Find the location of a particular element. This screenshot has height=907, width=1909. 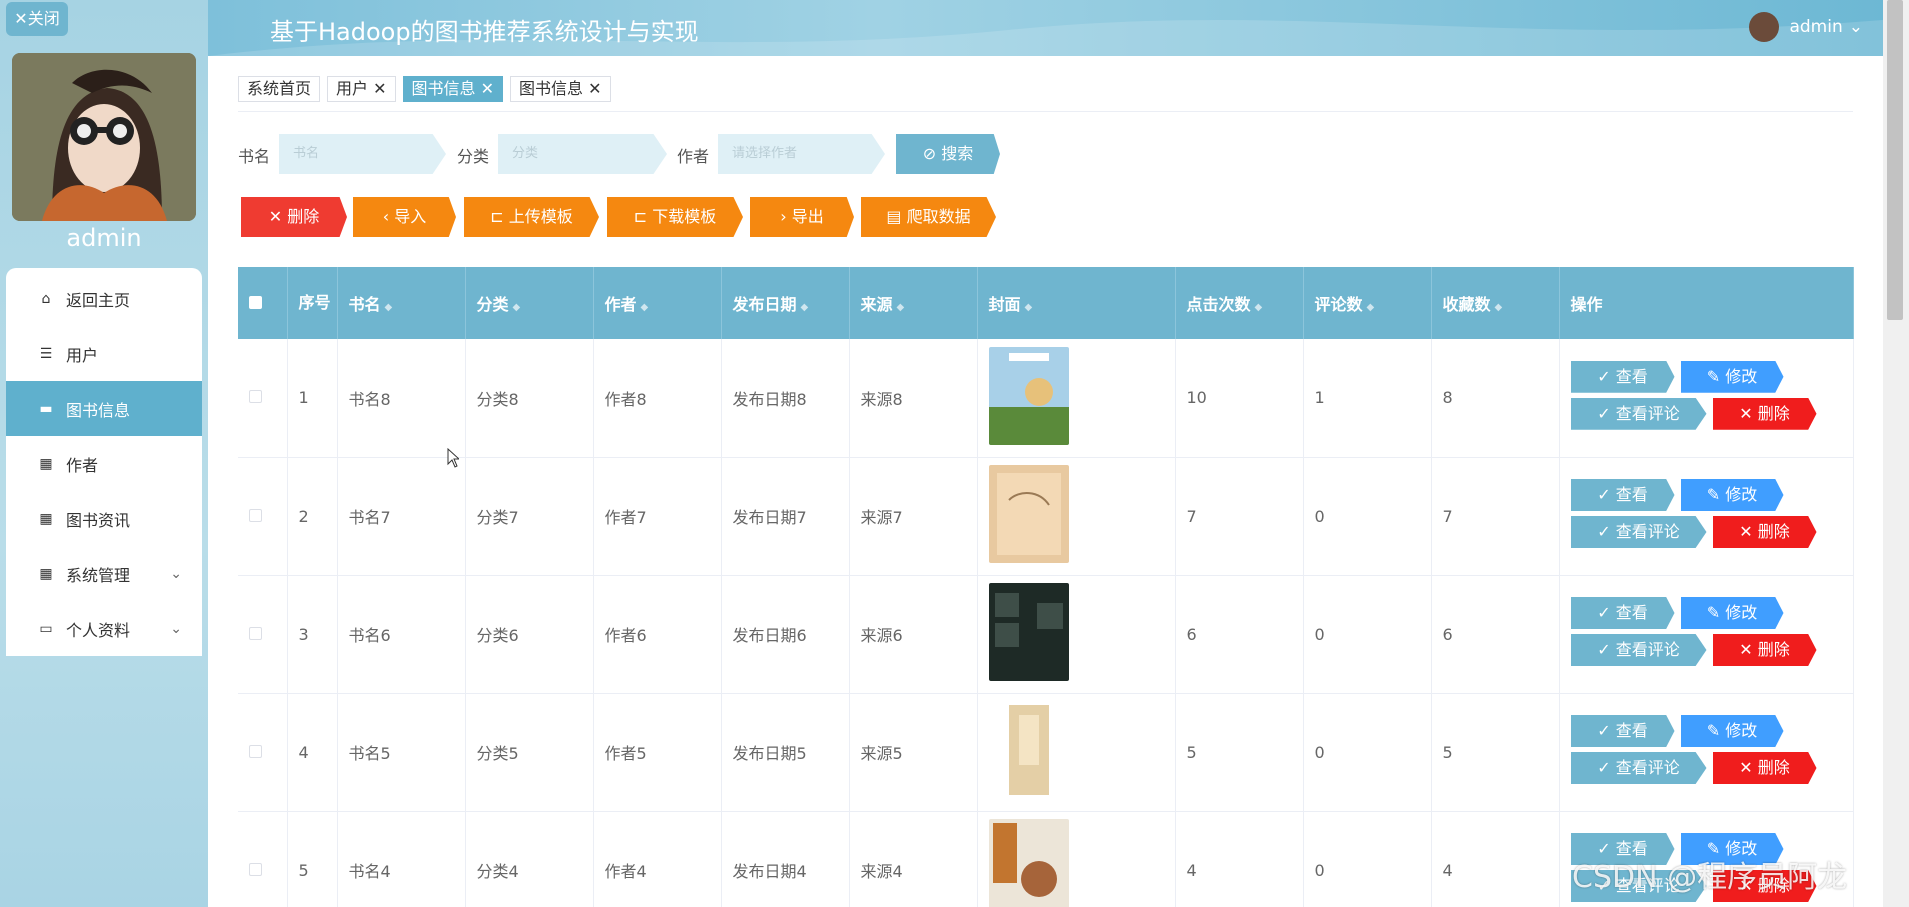

sidebar-item-home: ⌂ 返回主页 is located at coordinates (104, 298).